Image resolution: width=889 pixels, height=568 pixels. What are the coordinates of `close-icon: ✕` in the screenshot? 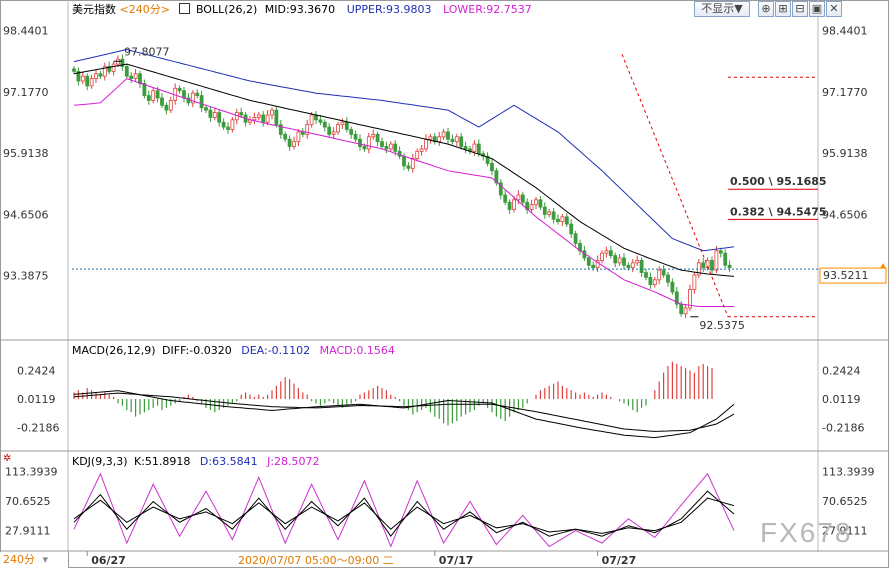 It's located at (834, 9).